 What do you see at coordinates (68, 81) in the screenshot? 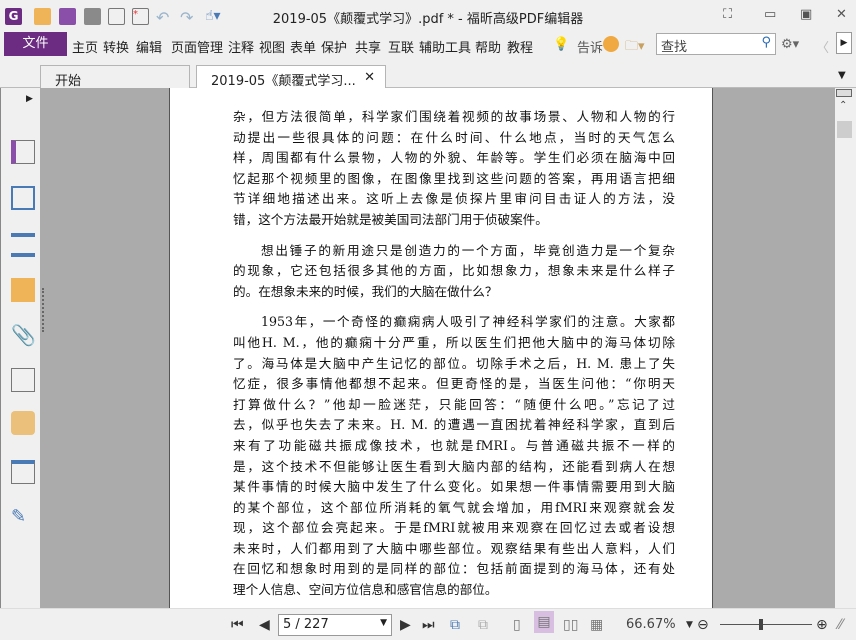
I see `tab-label: 开始` at bounding box center [68, 81].